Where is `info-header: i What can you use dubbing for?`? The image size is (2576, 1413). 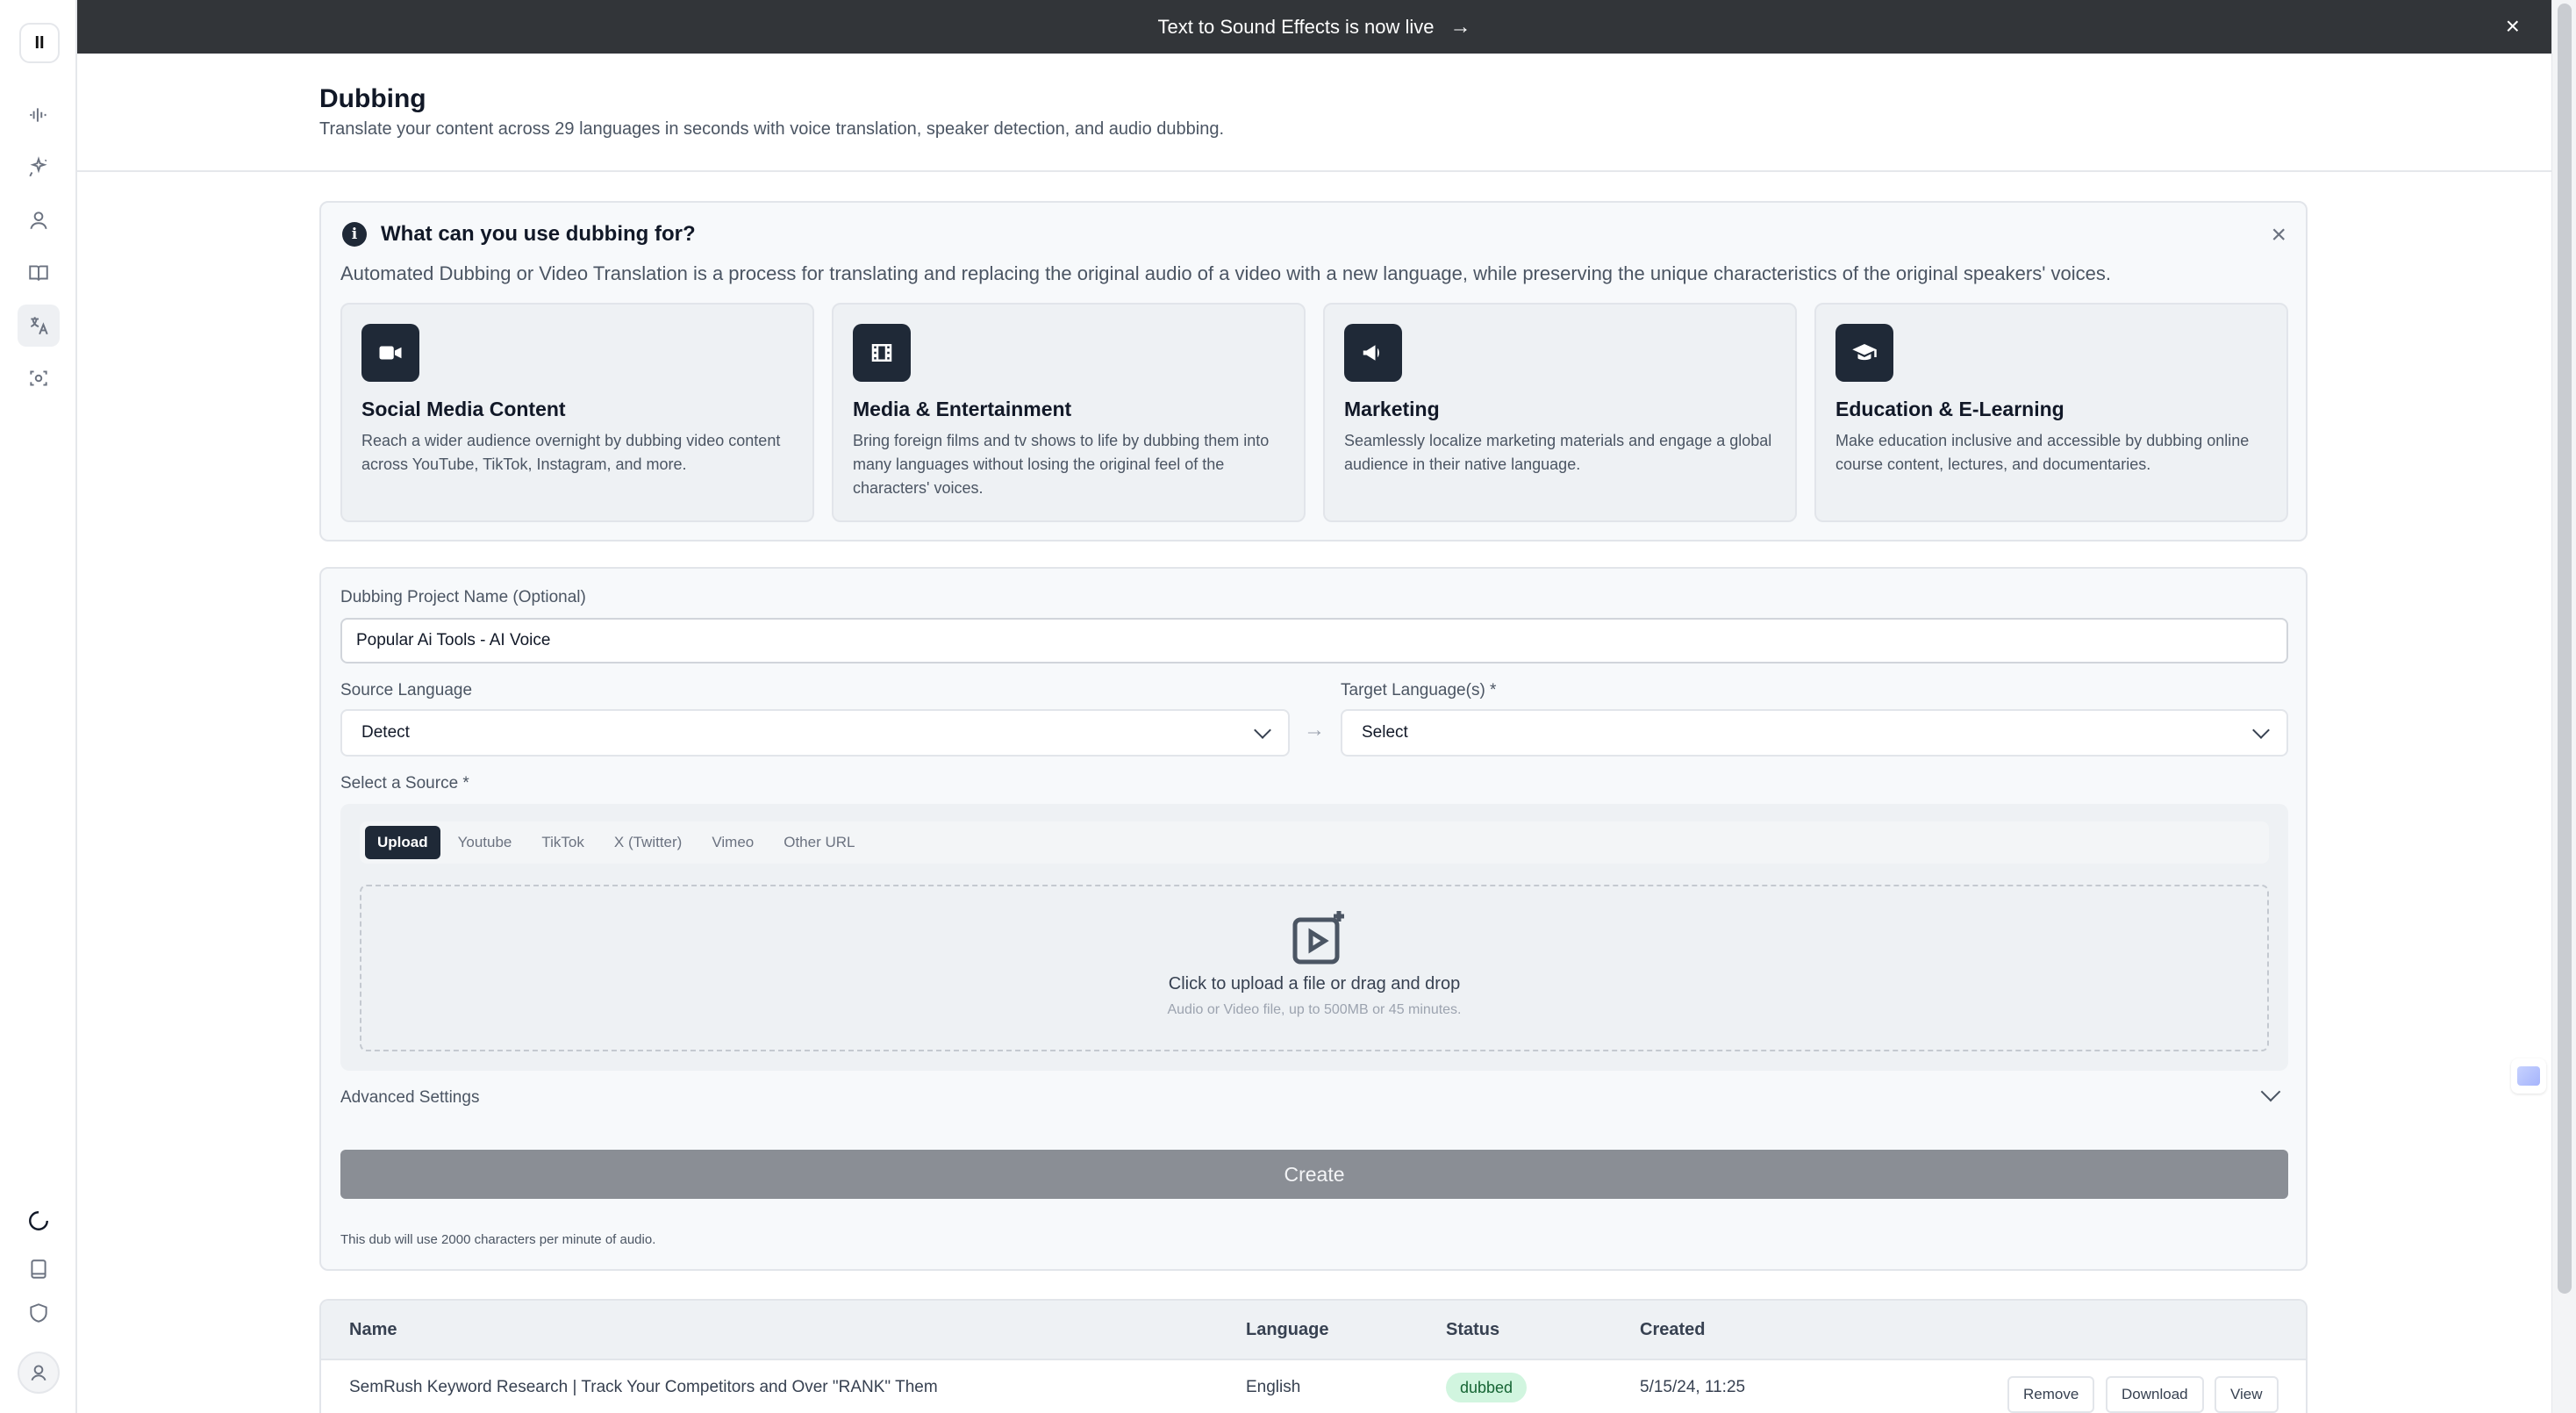
info-header: i What can you use dubbing for? is located at coordinates (519, 234).